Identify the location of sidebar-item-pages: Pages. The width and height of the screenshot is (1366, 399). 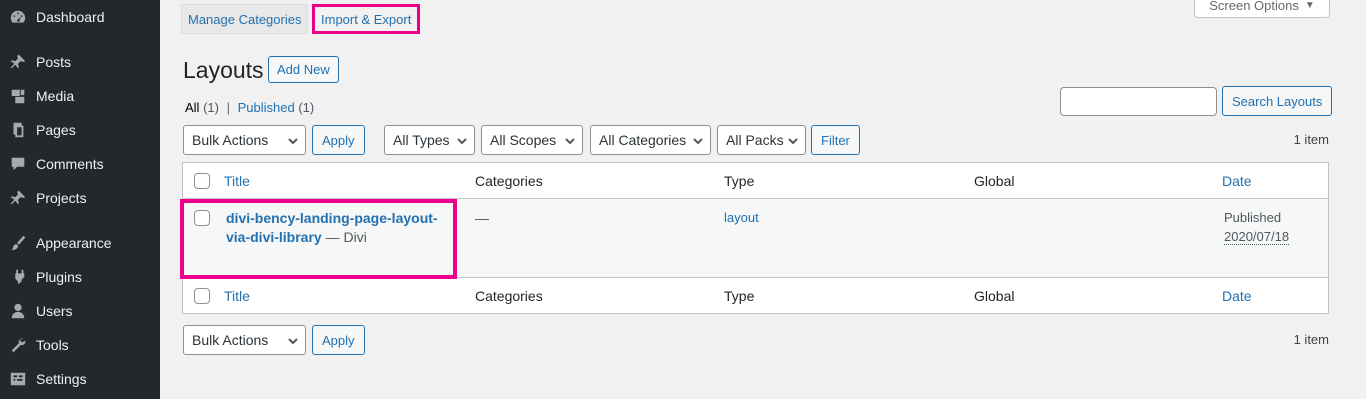
(80, 130).